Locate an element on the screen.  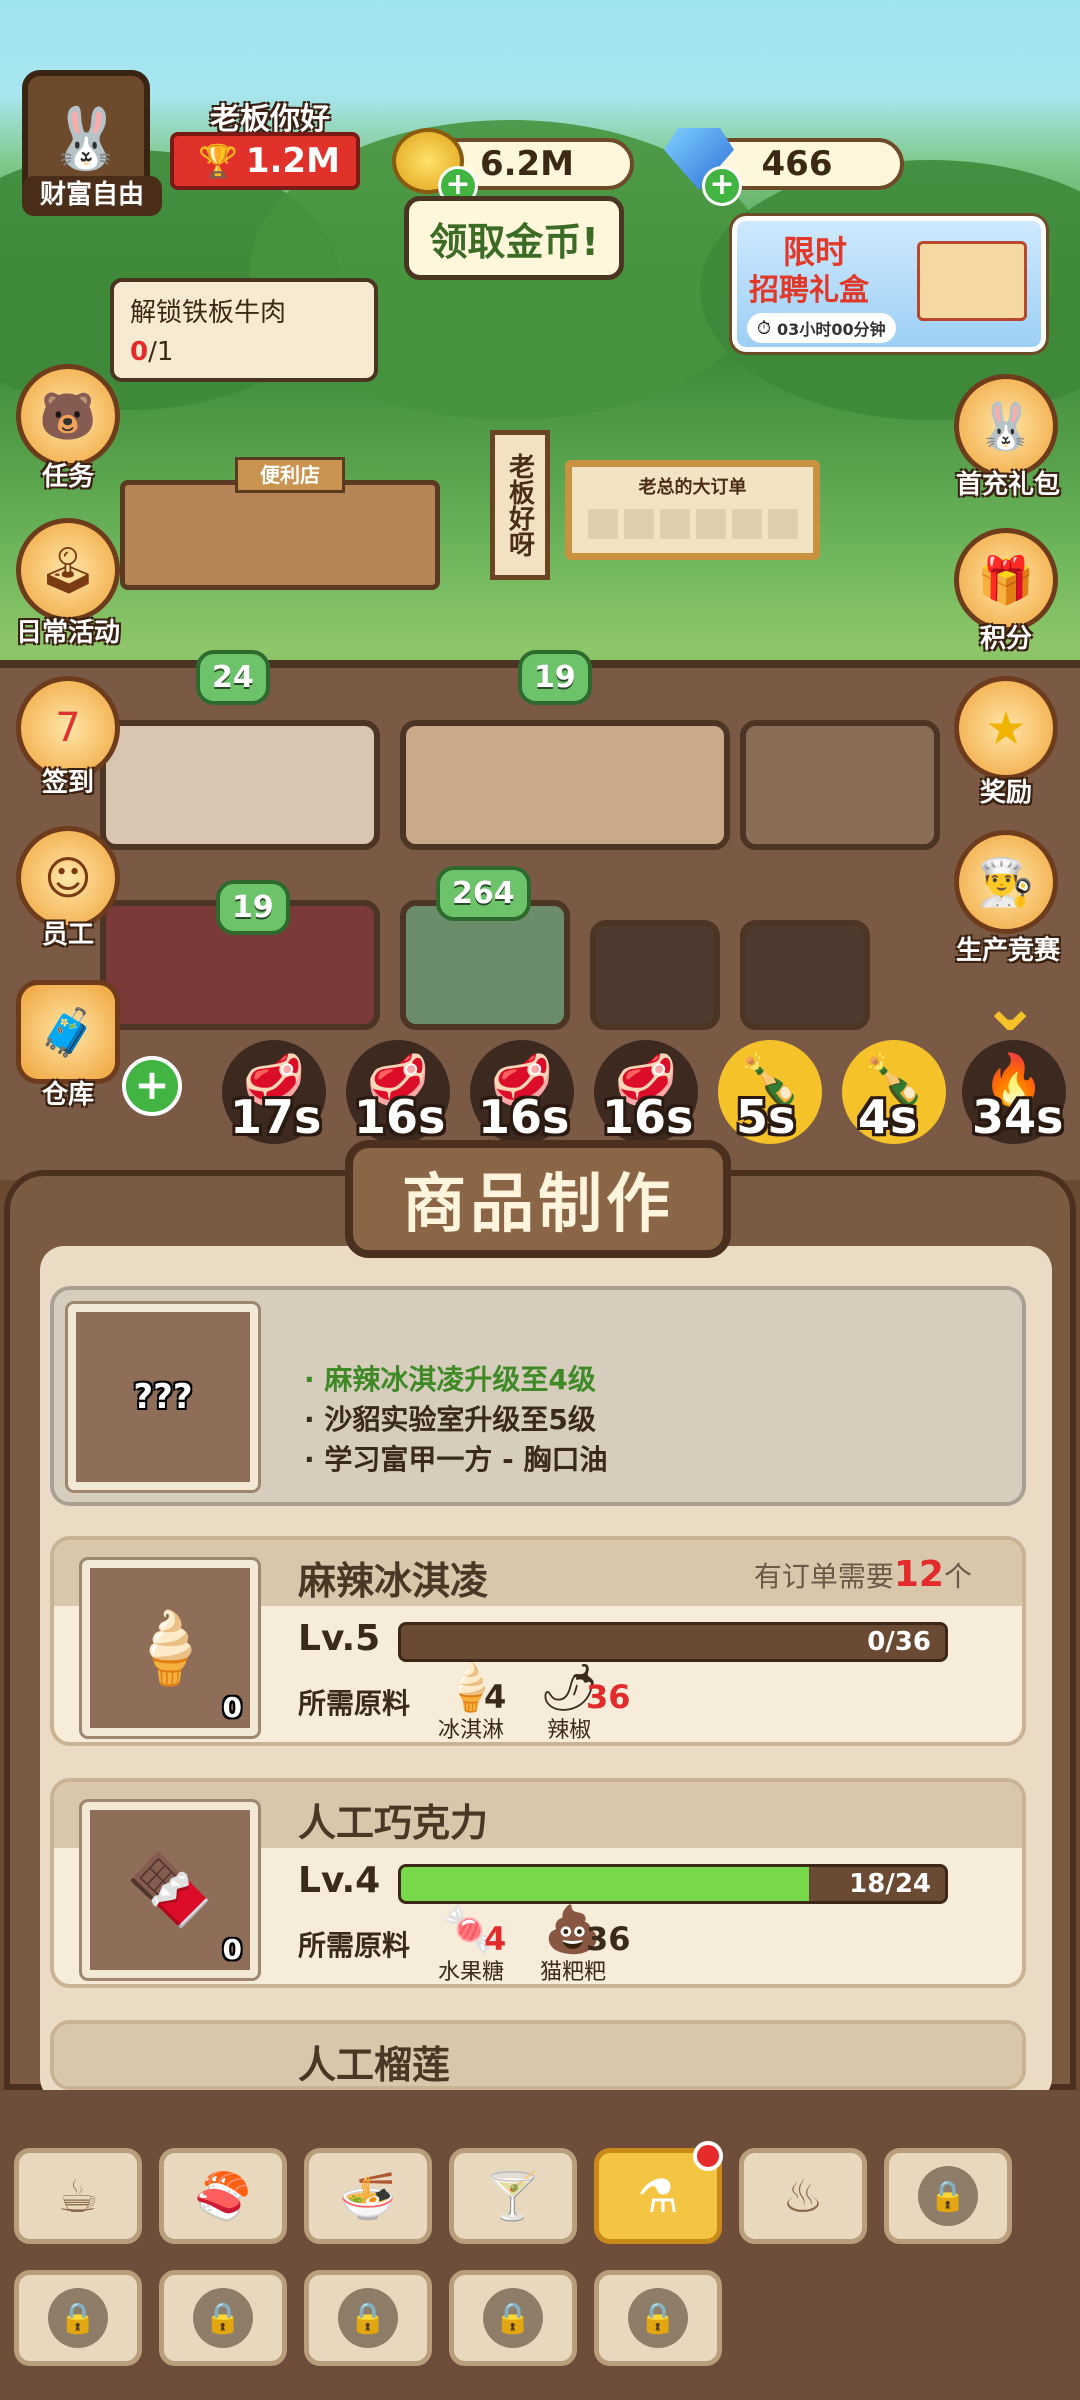
chocolate-icon: 🍫 is located at coordinates (170, 1889).